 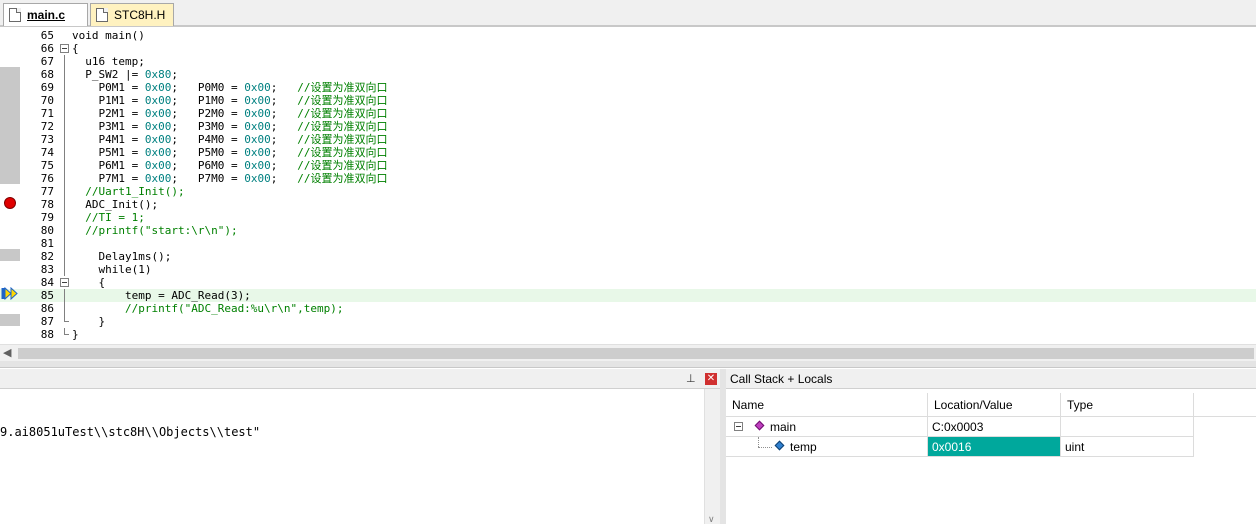 I want to click on scroll-down-icon: ∨, so click(x=711, y=519).